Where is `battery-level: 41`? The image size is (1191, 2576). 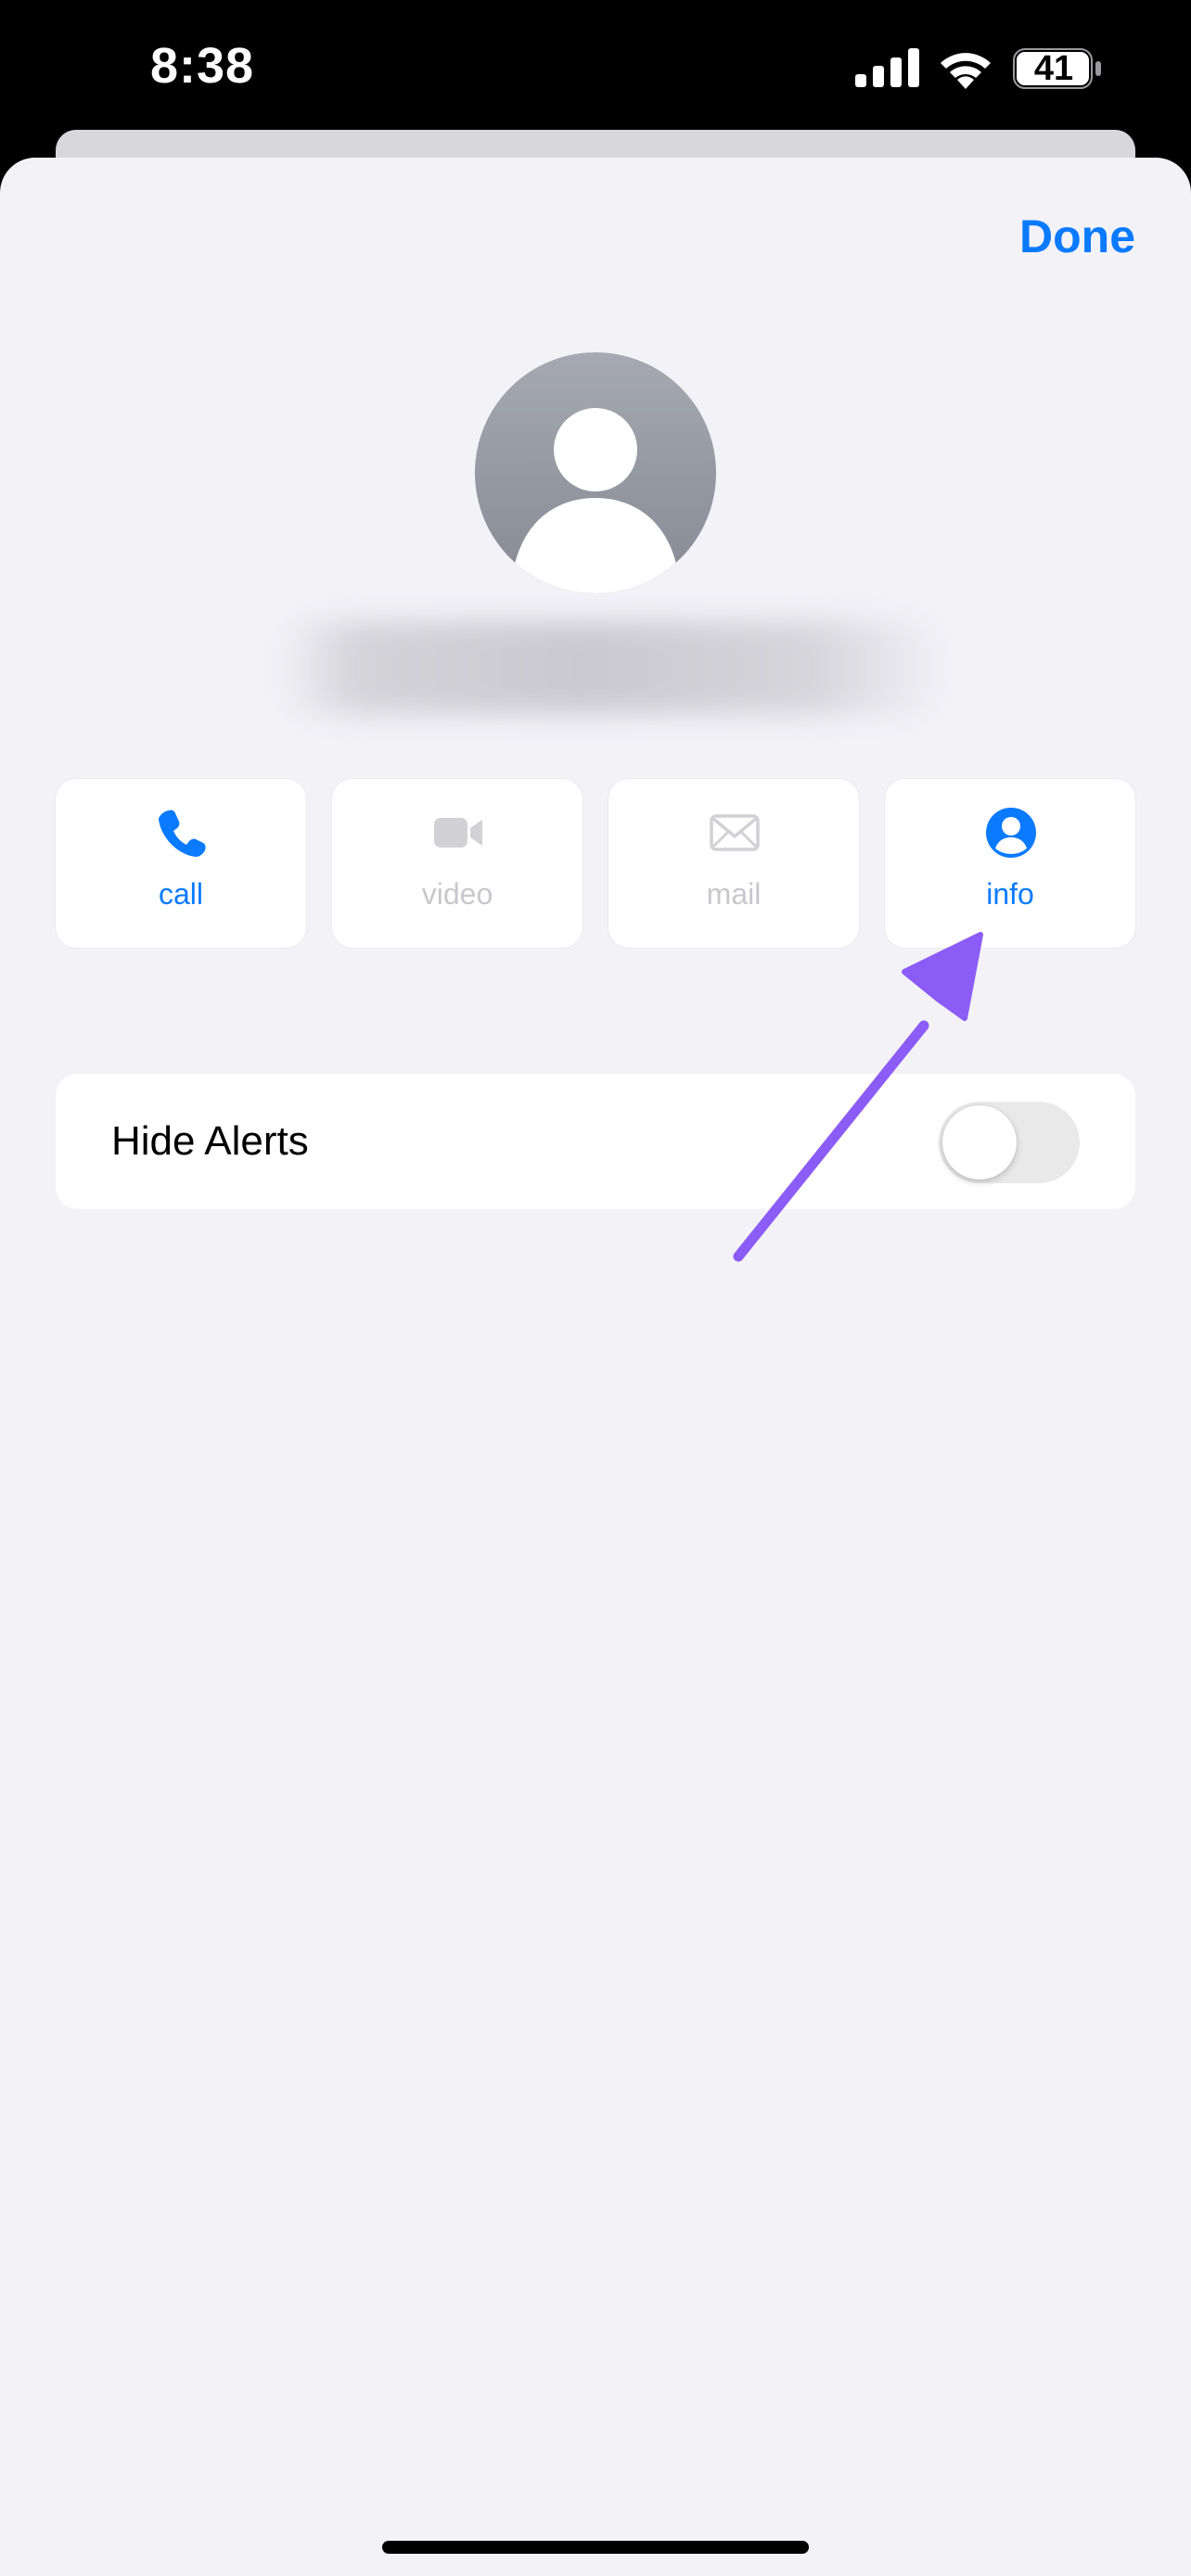 battery-level: 41 is located at coordinates (1053, 68).